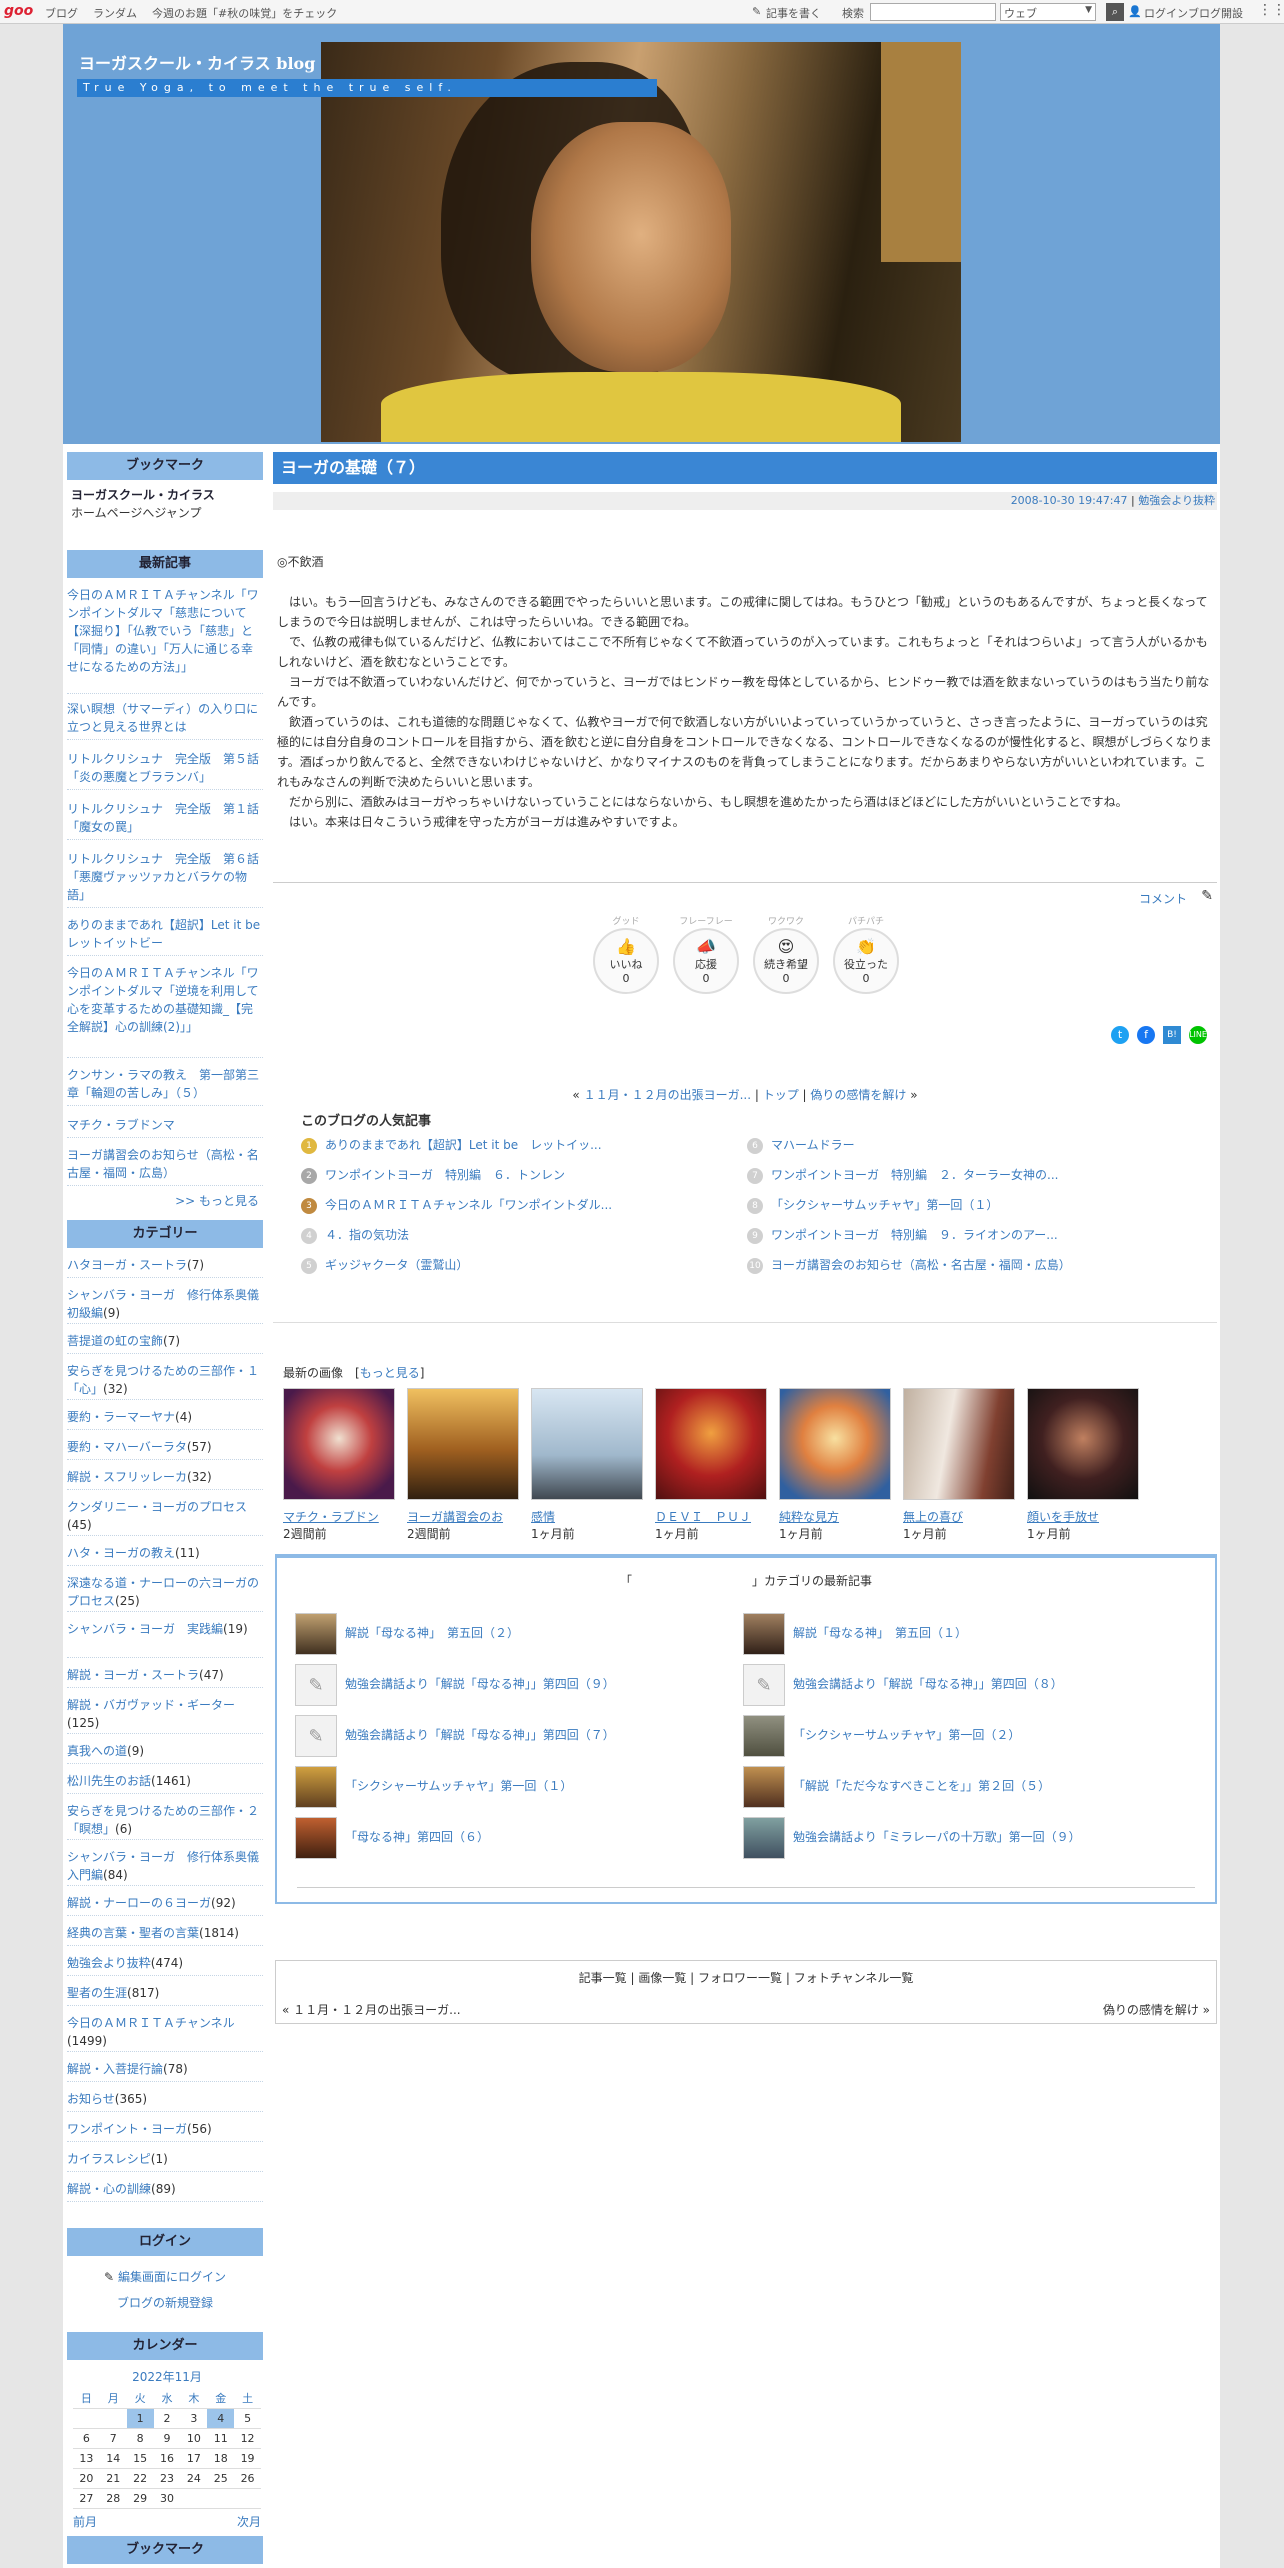 Image resolution: width=1284 pixels, height=2568 pixels. I want to click on latest-image-item: 感情 1ヶ月前, so click(587, 1465).